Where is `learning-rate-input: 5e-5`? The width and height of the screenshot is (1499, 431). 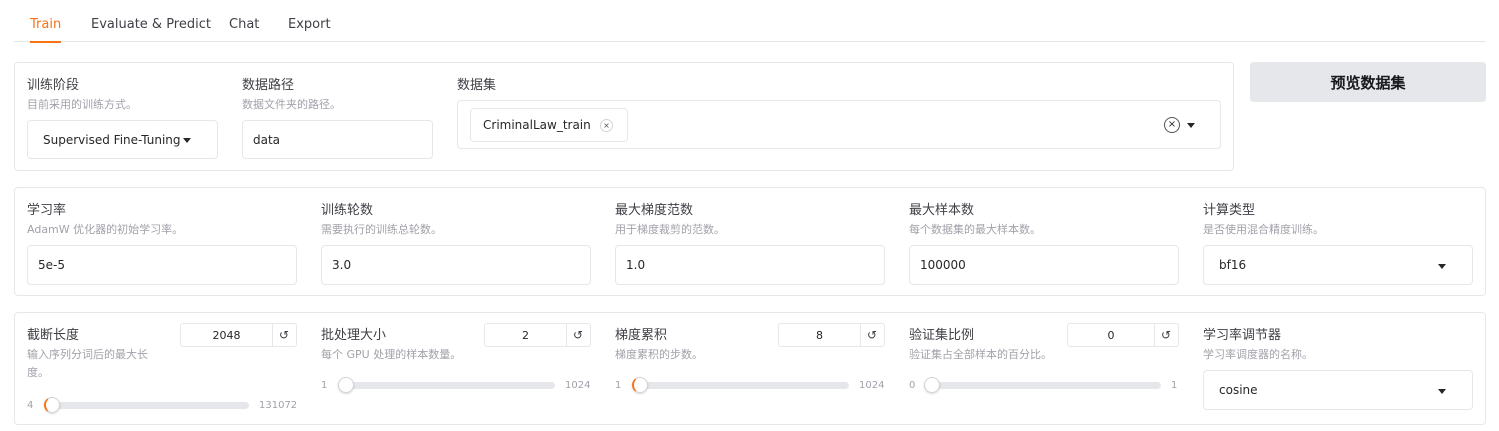 learning-rate-input: 5e-5 is located at coordinates (162, 265).